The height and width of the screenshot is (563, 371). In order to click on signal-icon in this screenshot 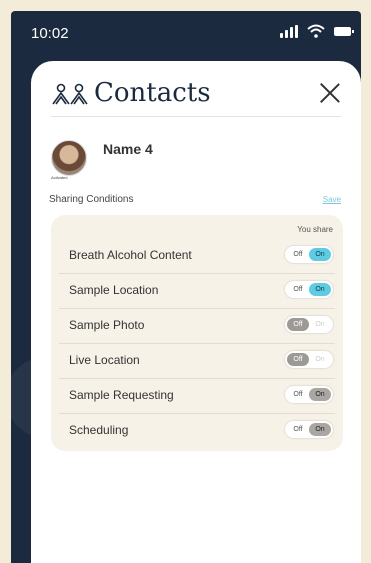, I will do `click(289, 31)`.